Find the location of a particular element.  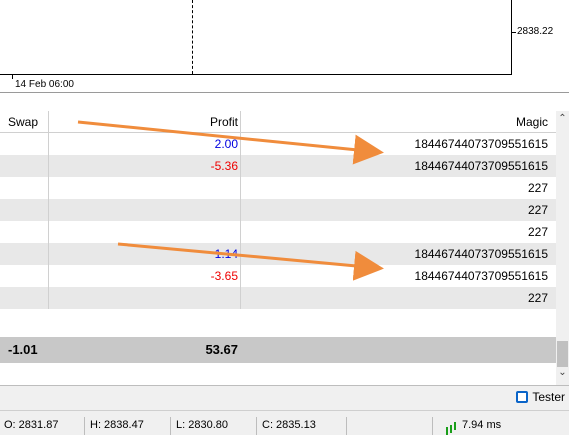

chart-divider is located at coordinates (284, 92).